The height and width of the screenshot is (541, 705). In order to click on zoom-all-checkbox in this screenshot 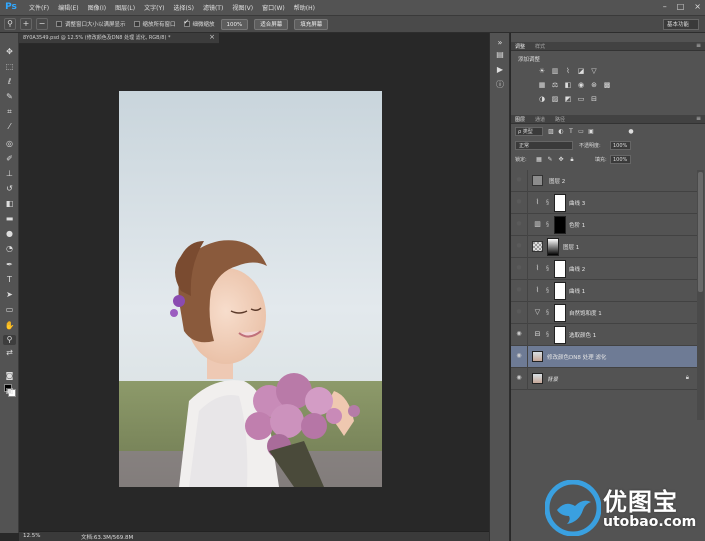, I will do `click(136, 24)`.